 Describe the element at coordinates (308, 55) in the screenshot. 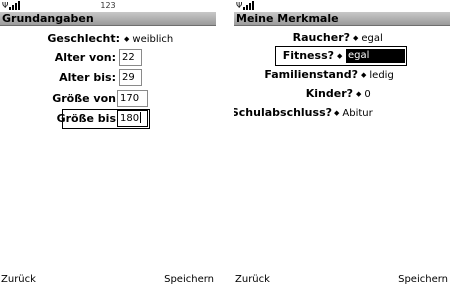

I see `fitness-label: Fitness?` at that location.